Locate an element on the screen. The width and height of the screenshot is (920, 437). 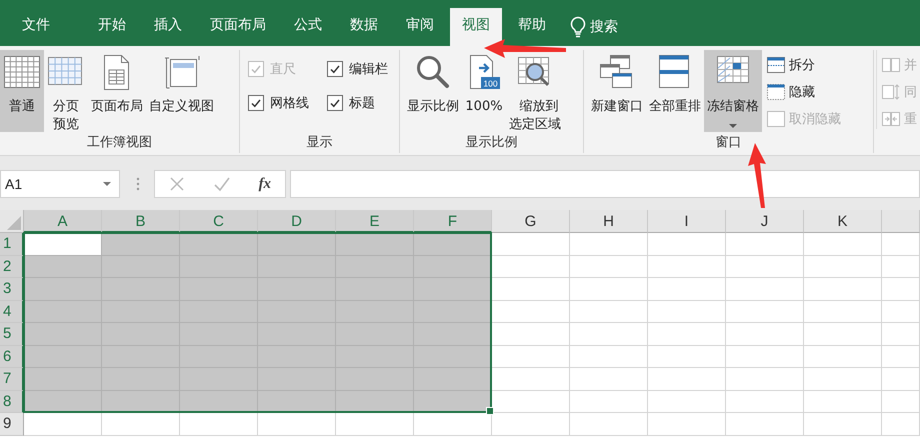
row-header: 9 is located at coordinates (12, 424).